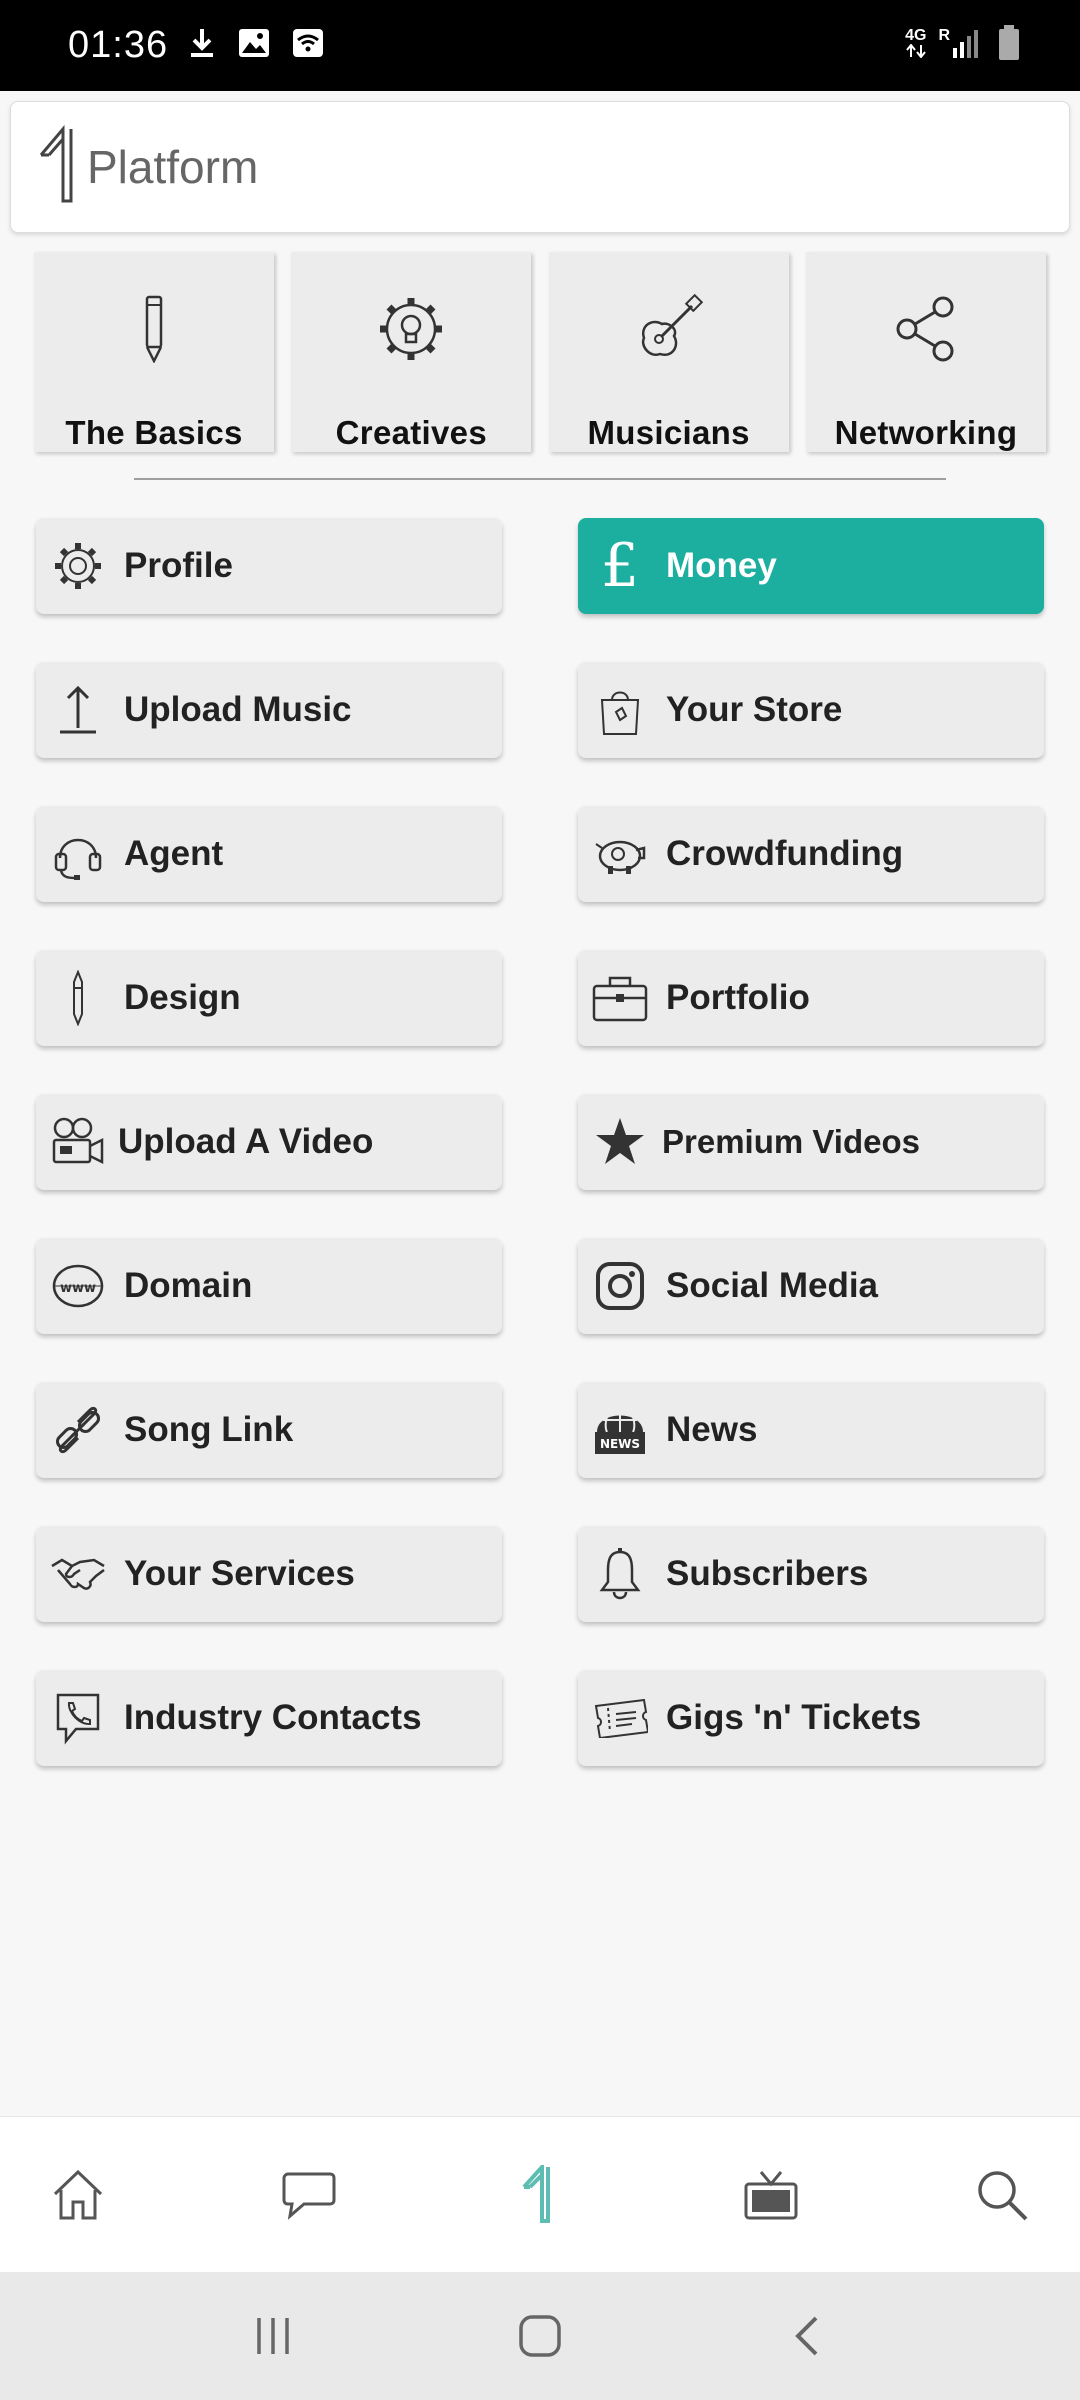 This screenshot has height=2400, width=1080. I want to click on lightbulb-gear-icon, so click(411, 331).